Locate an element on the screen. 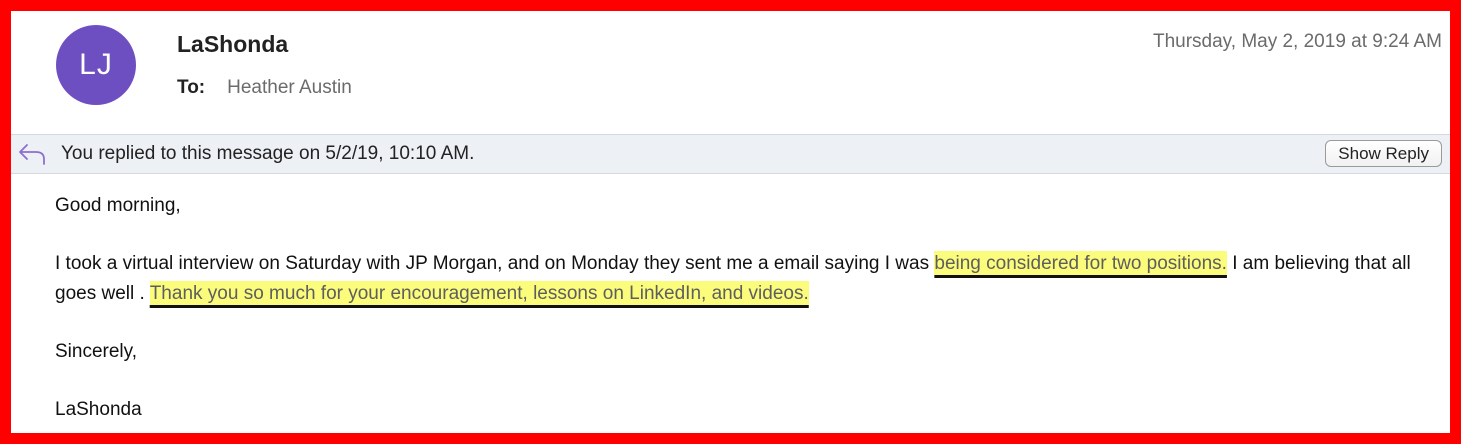 The width and height of the screenshot is (1461, 444). recipient-name: Heather Austin is located at coordinates (289, 88).